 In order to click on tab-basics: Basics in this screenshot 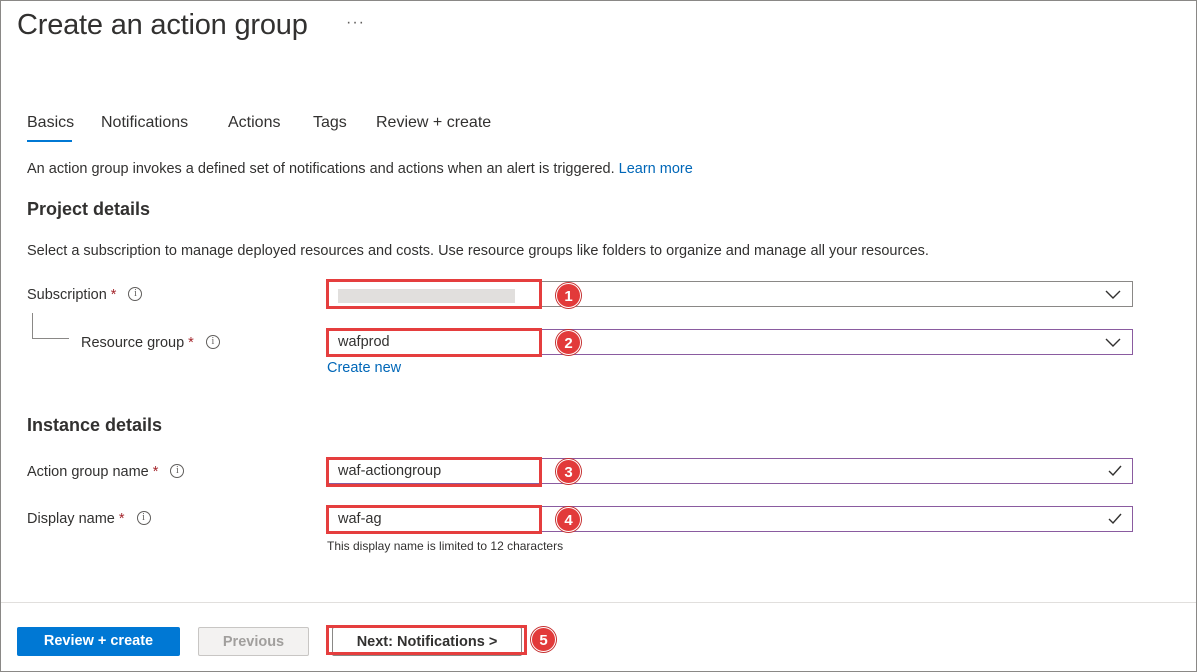, I will do `click(50, 123)`.